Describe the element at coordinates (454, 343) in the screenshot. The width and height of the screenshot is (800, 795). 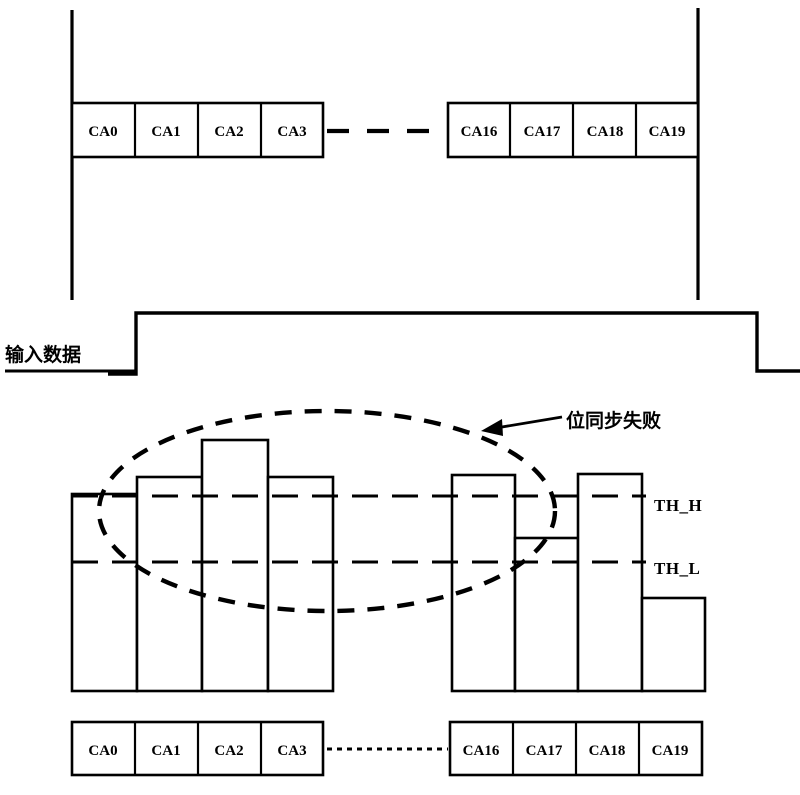
I see `input-data-waveform` at that location.